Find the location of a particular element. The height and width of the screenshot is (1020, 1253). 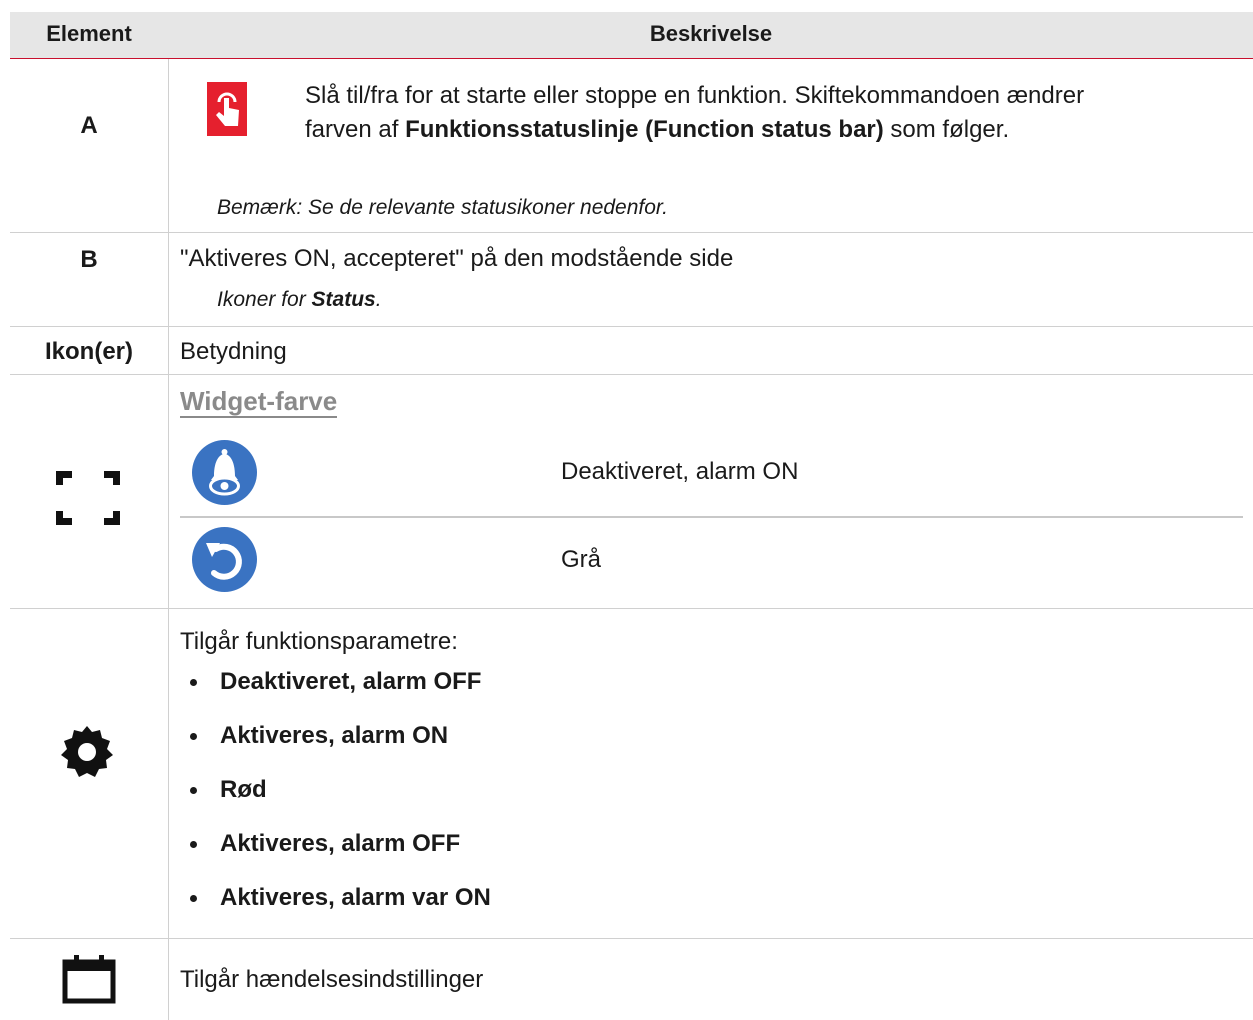

gear-icon is located at coordinates (87, 754).